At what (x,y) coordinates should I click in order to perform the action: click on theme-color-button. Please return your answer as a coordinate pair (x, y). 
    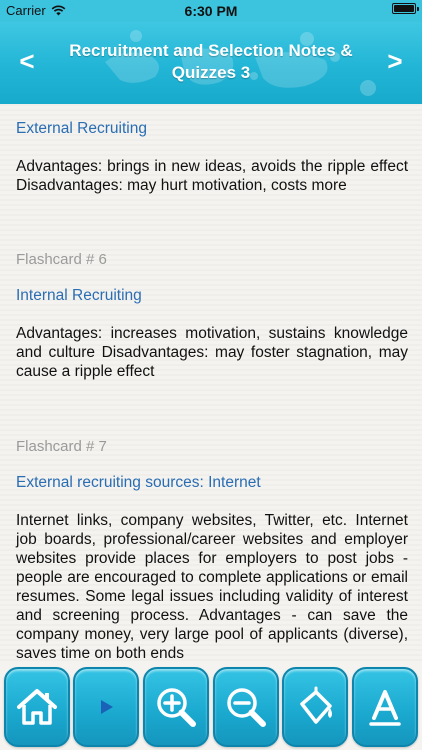
    Looking at the image, I should click on (315, 707).